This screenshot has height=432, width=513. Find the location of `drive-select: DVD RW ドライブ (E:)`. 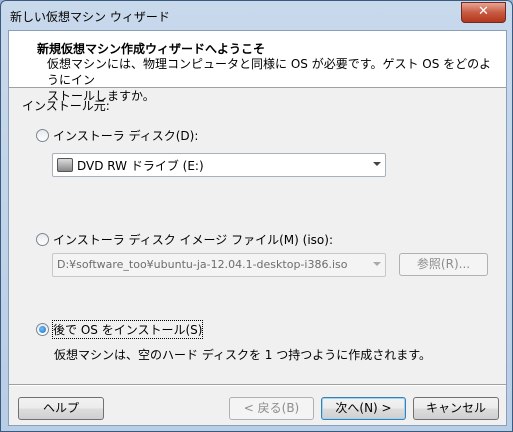

drive-select: DVD RW ドライブ (E:) is located at coordinates (219, 165).